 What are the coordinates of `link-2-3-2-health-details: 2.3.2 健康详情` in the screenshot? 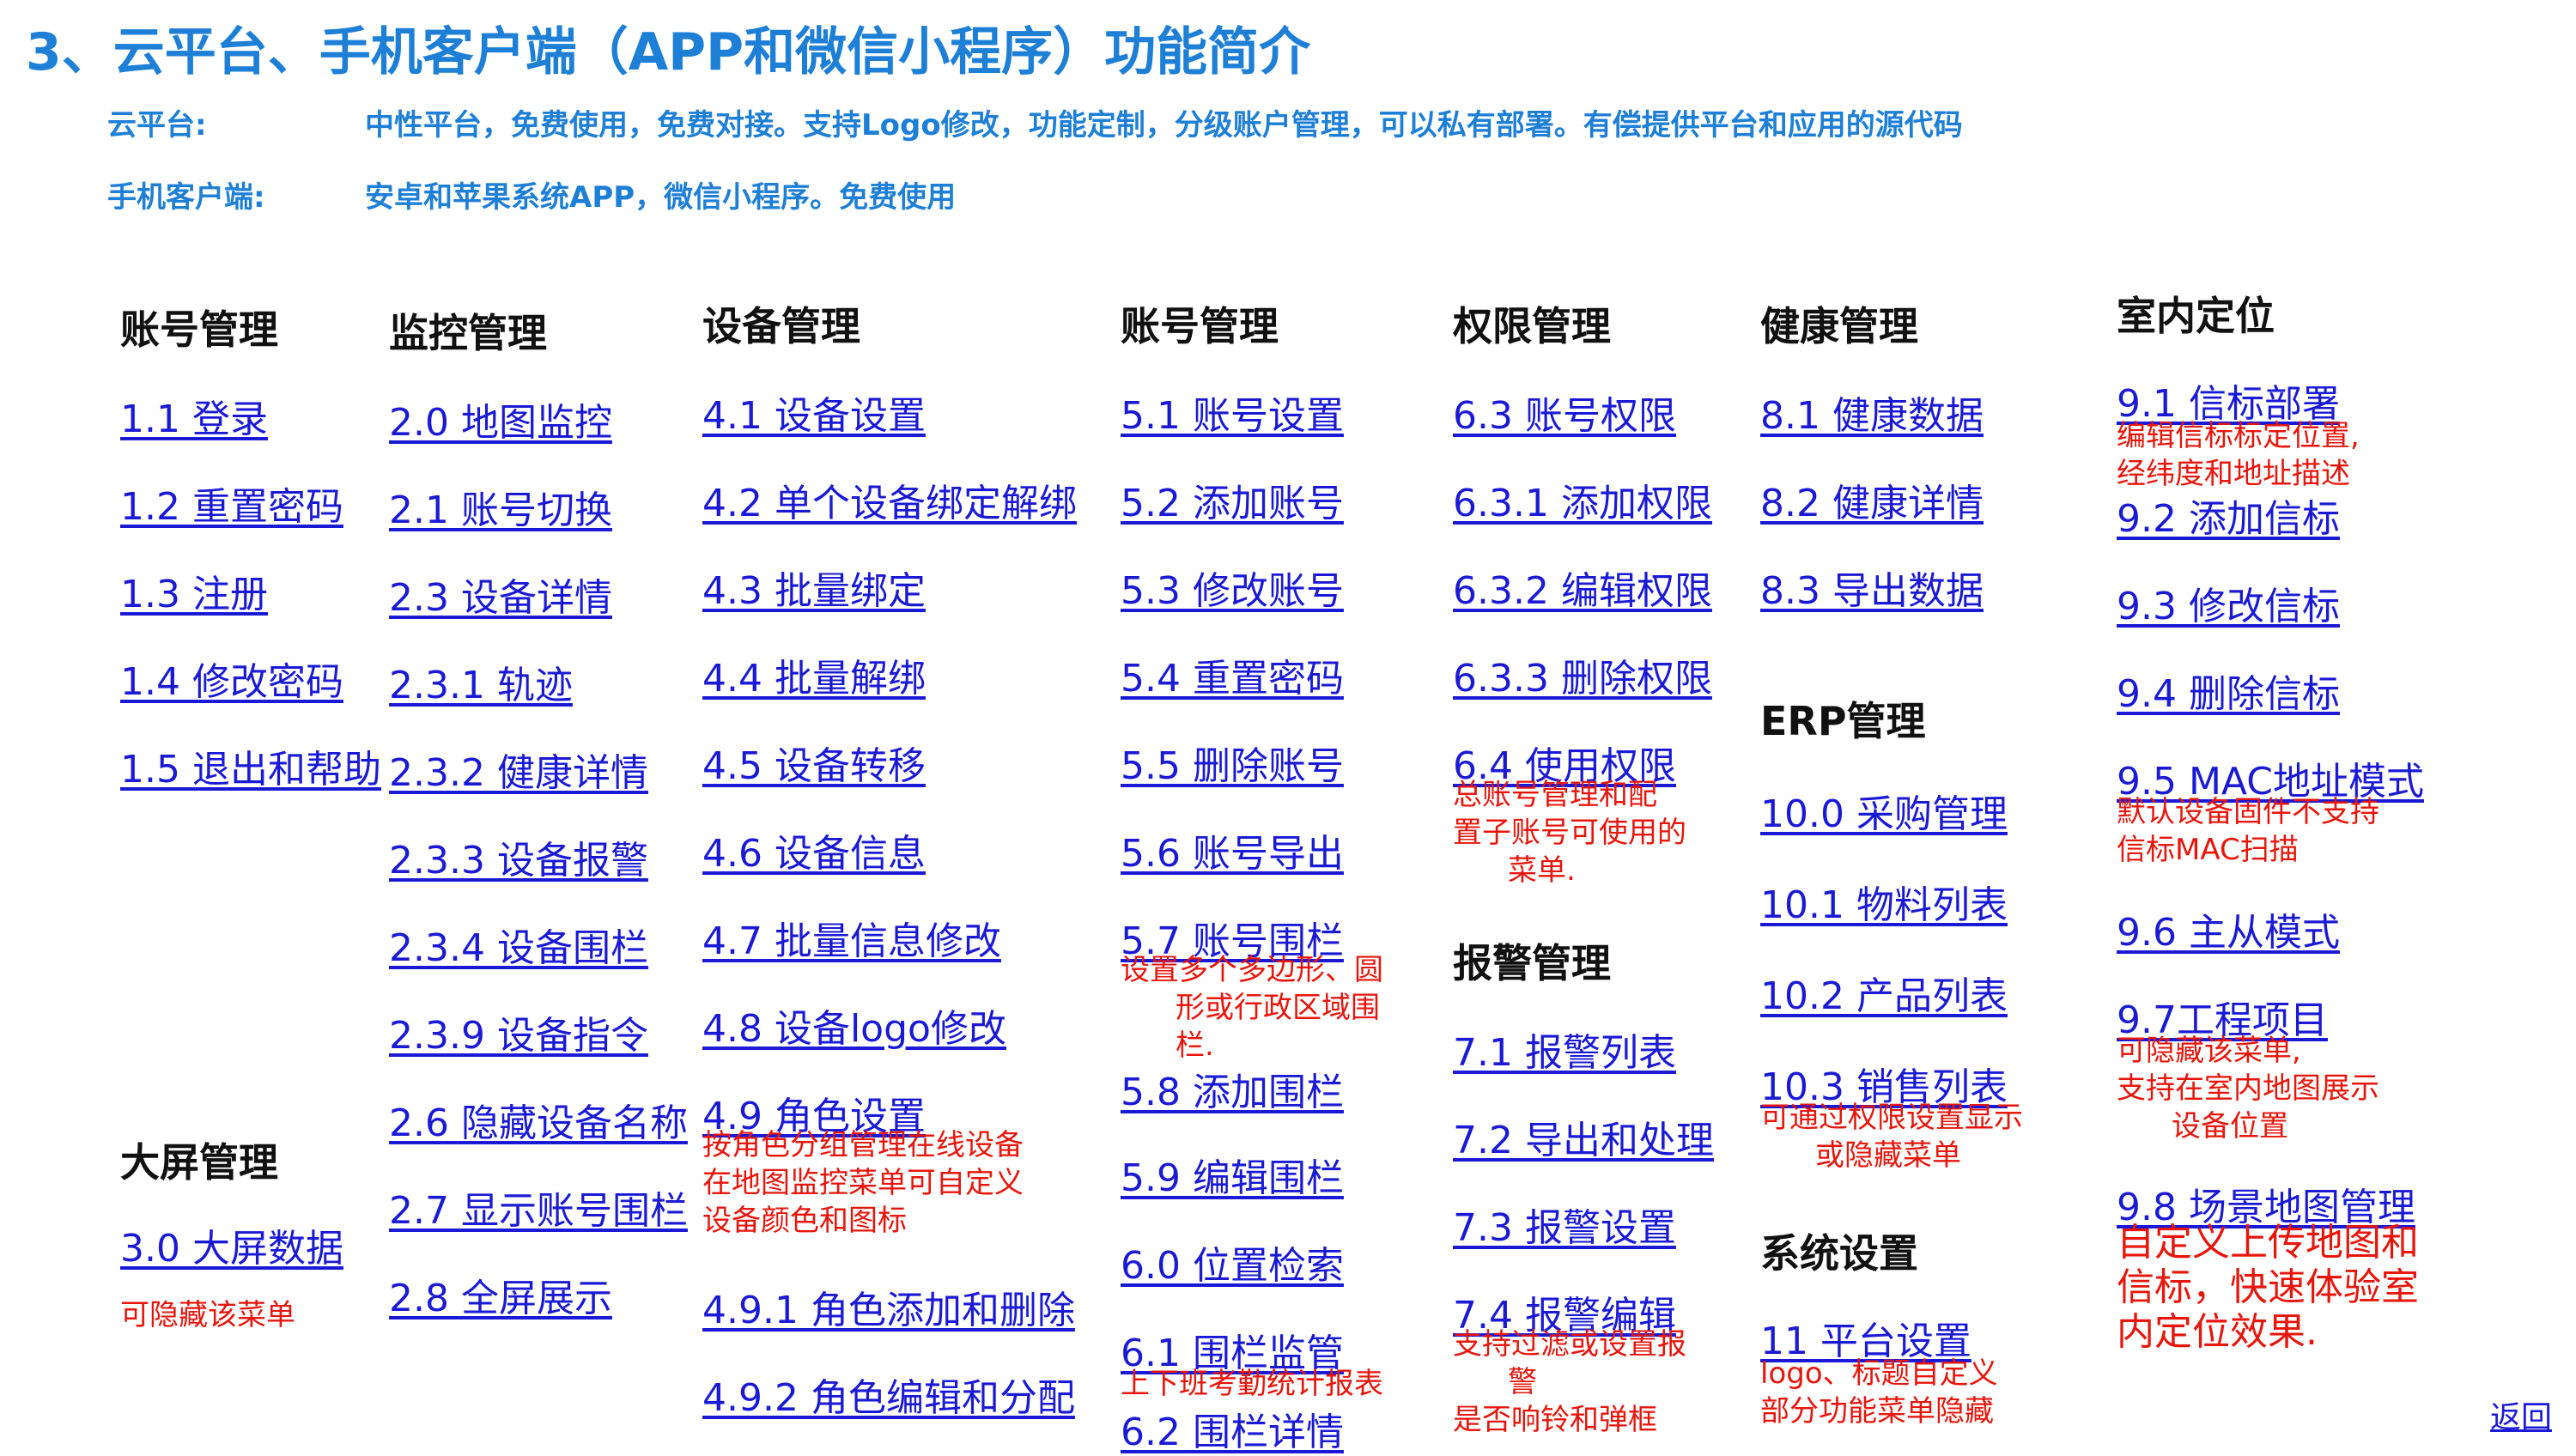 It's located at (519, 770).